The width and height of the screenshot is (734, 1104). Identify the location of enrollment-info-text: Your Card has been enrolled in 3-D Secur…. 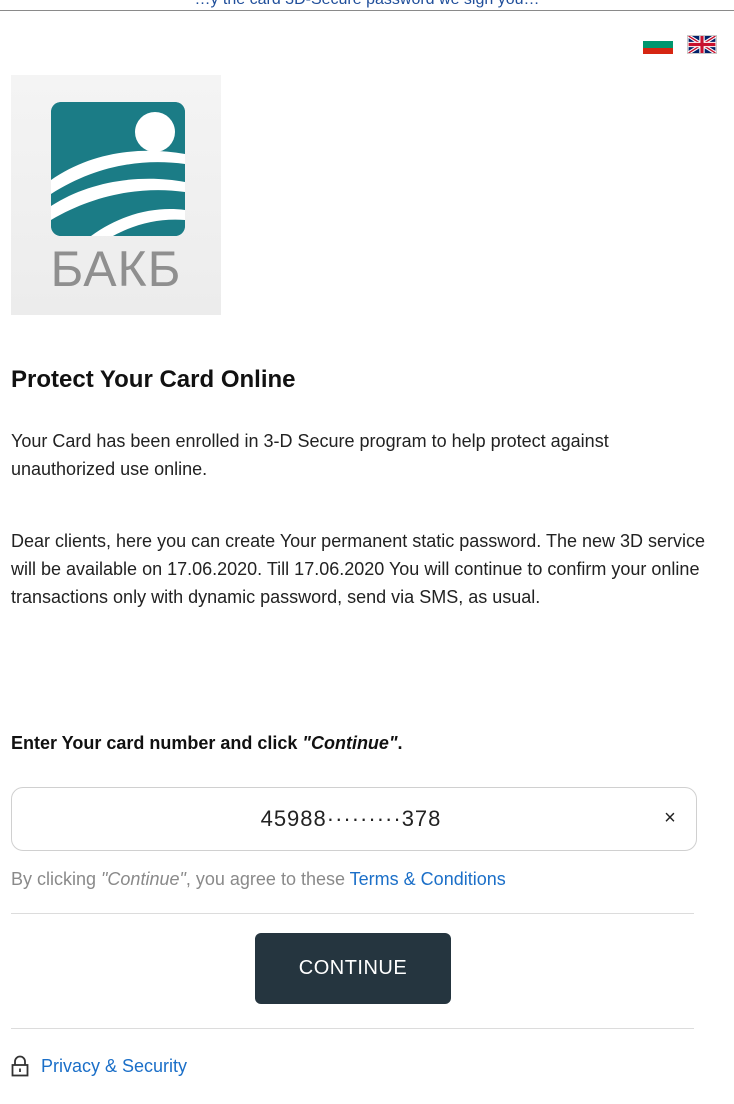
(310, 455).